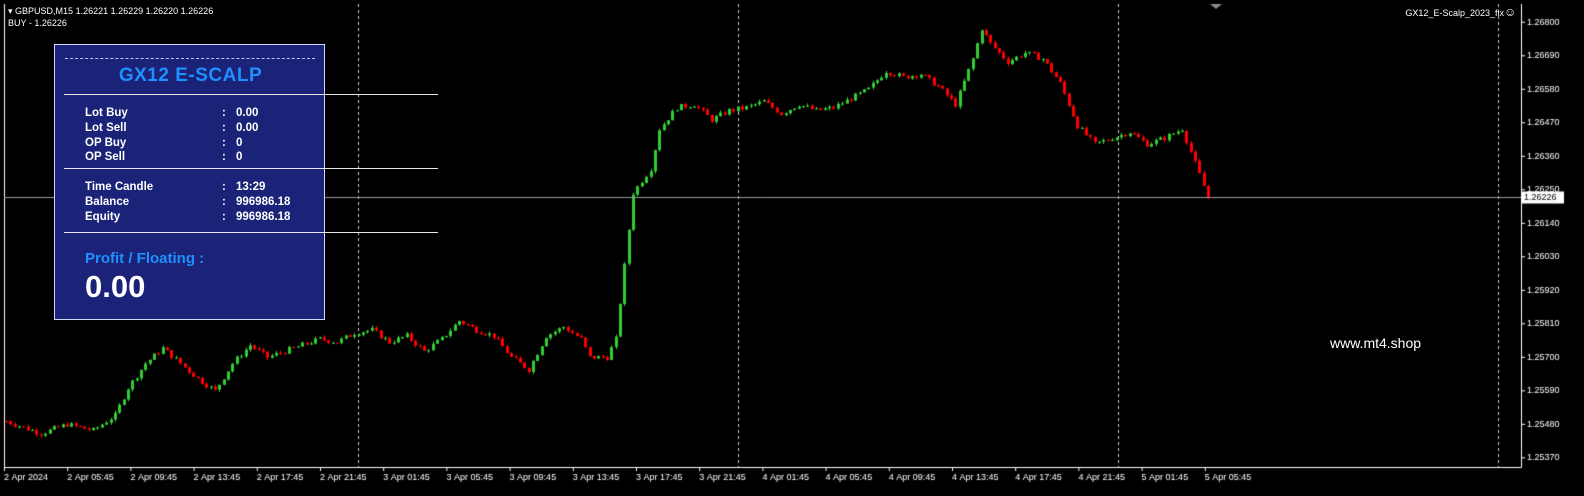  Describe the element at coordinates (187, 202) in the screenshot. I see `panel-row-balance: Balance:996986.18` at that location.